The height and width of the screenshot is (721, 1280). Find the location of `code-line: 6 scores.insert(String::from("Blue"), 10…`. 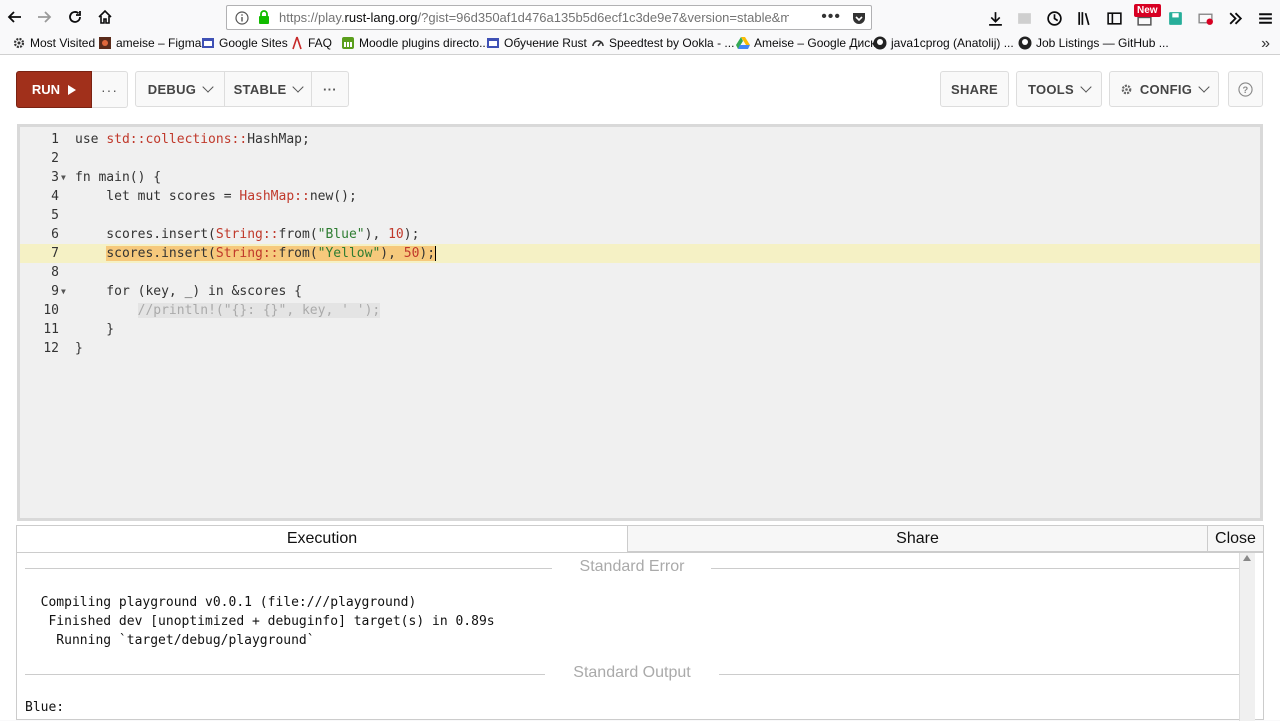

code-line: 6 scores.insert(String::from("Blue"), 10… is located at coordinates (640, 234).